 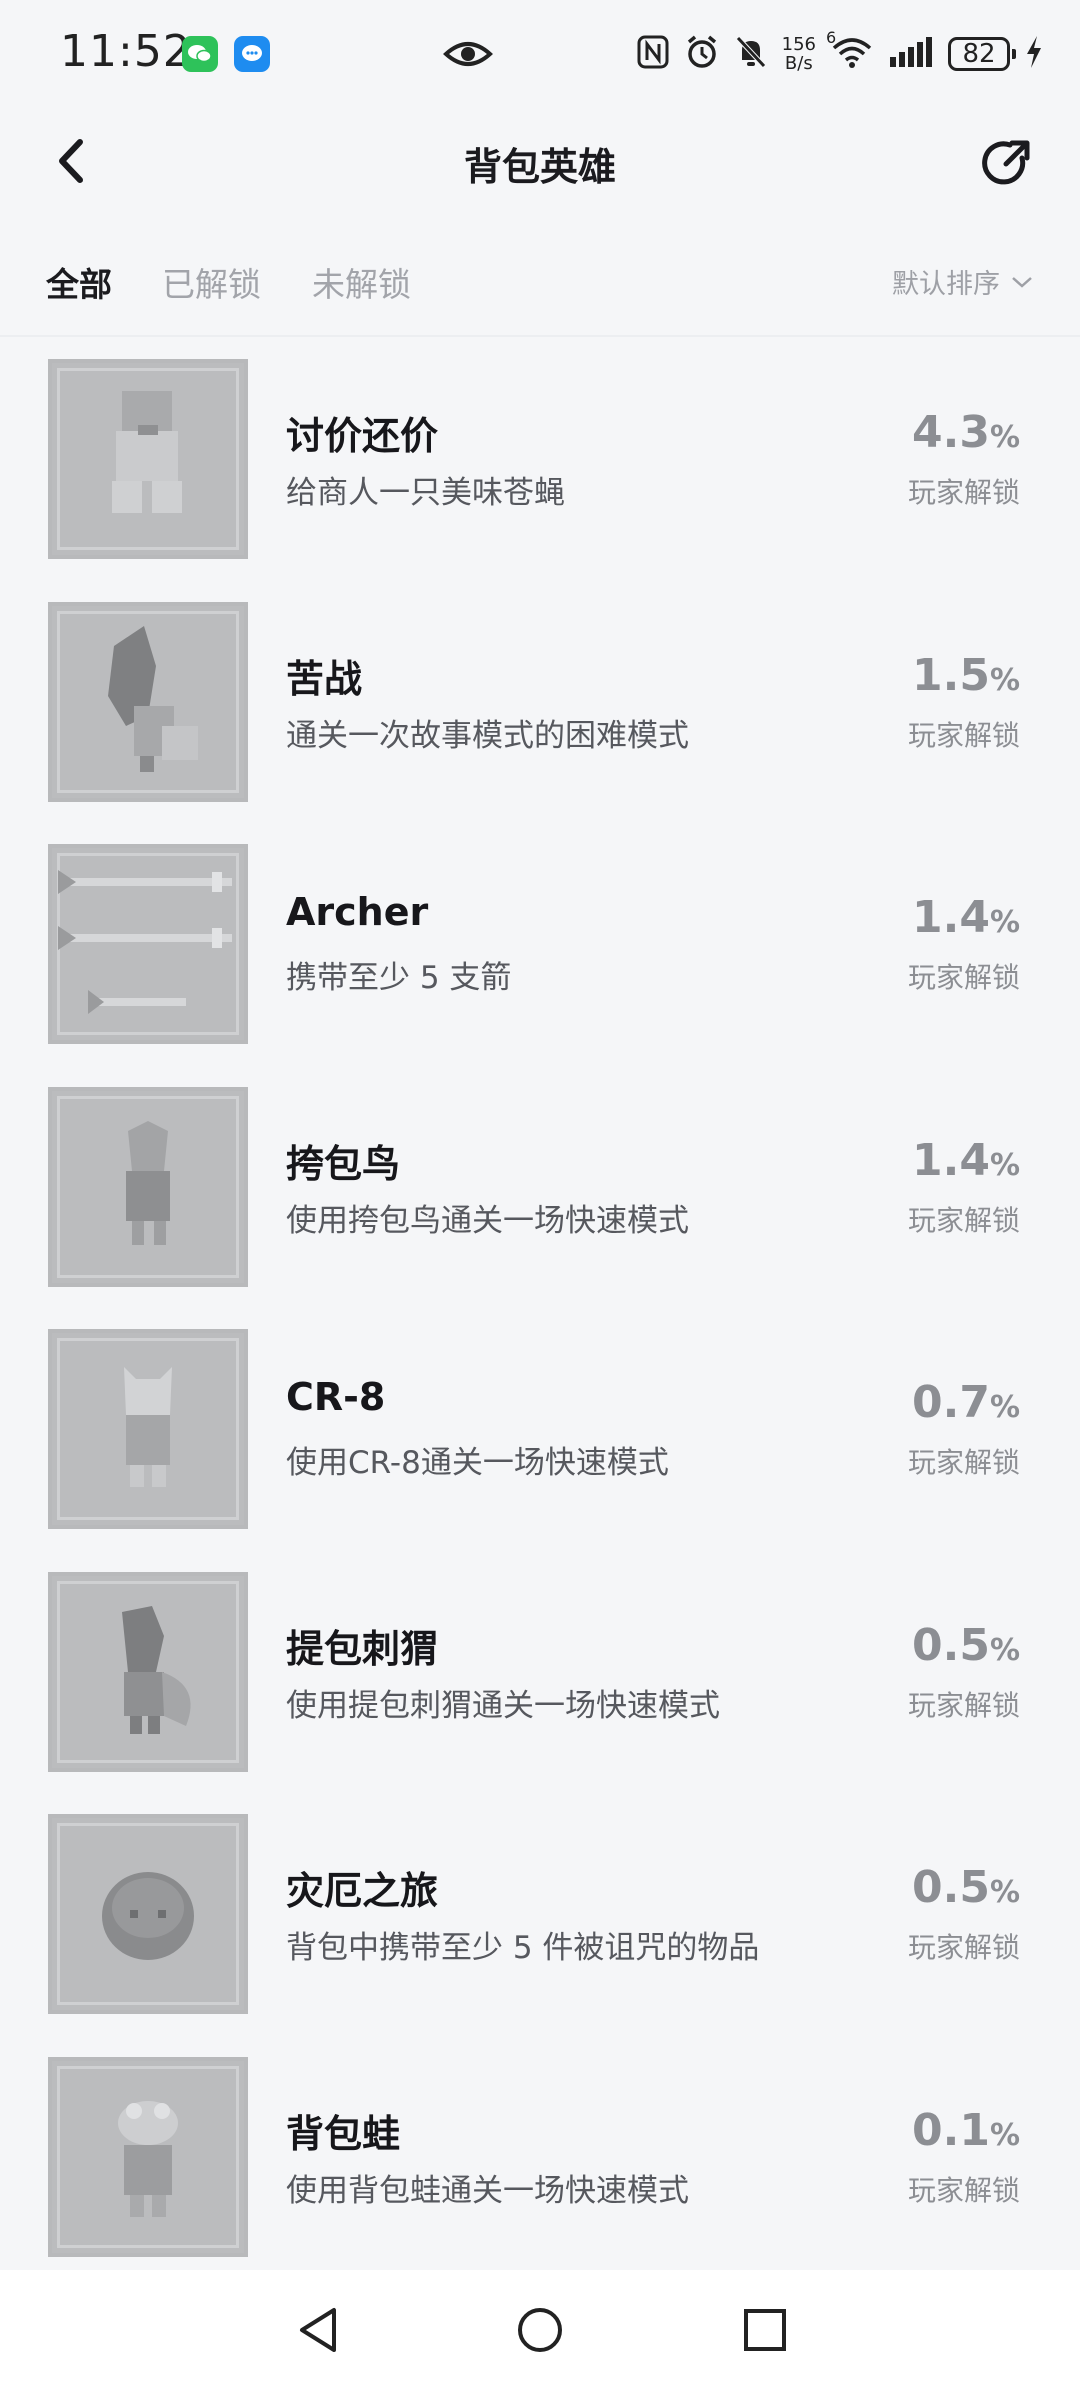 I want to click on message-icon, so click(x=252, y=54).